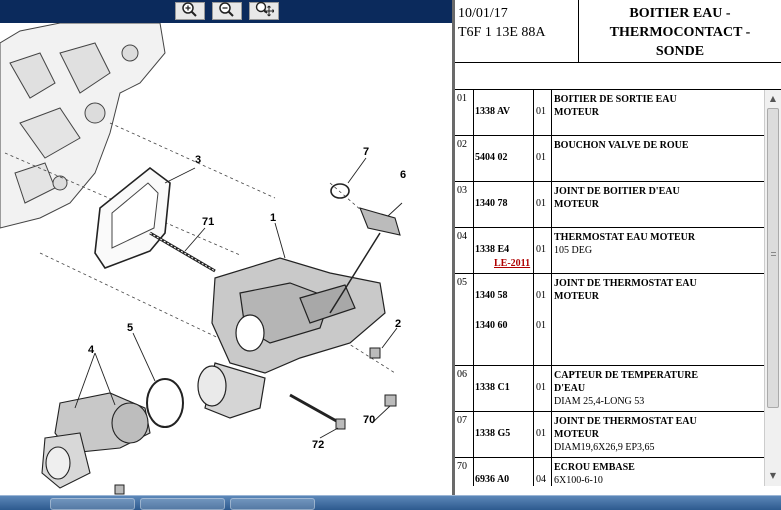  What do you see at coordinates (492, 249) in the screenshot?
I see `part-reference: 1338 E4` at bounding box center [492, 249].